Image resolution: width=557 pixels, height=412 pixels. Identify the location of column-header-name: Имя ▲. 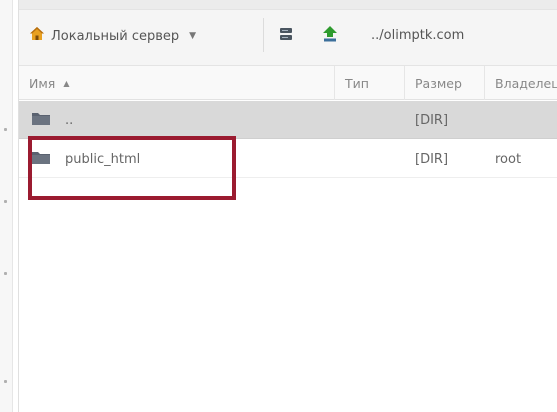
(177, 83).